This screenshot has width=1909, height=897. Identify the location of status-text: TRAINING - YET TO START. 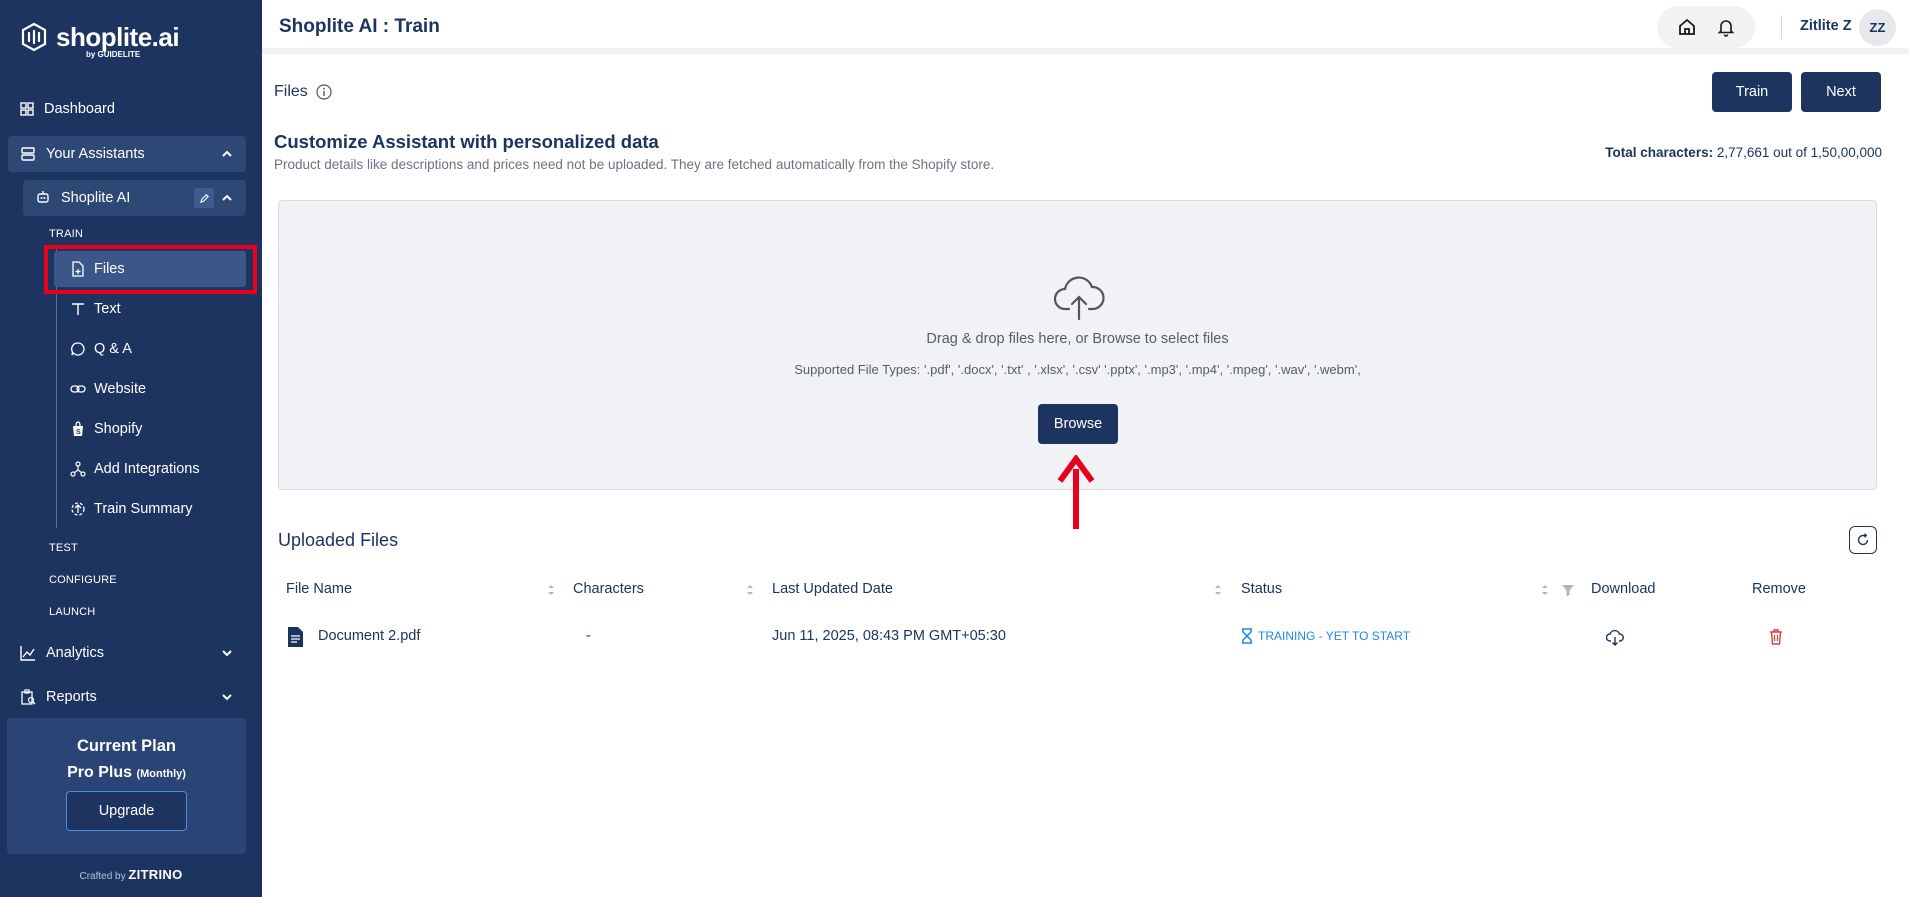
(1334, 636).